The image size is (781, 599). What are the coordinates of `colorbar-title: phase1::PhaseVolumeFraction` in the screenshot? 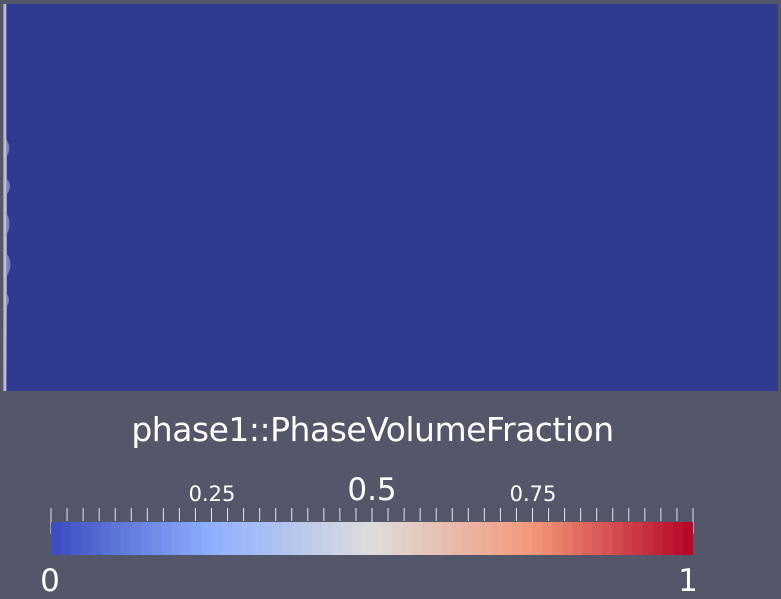 It's located at (372, 429).